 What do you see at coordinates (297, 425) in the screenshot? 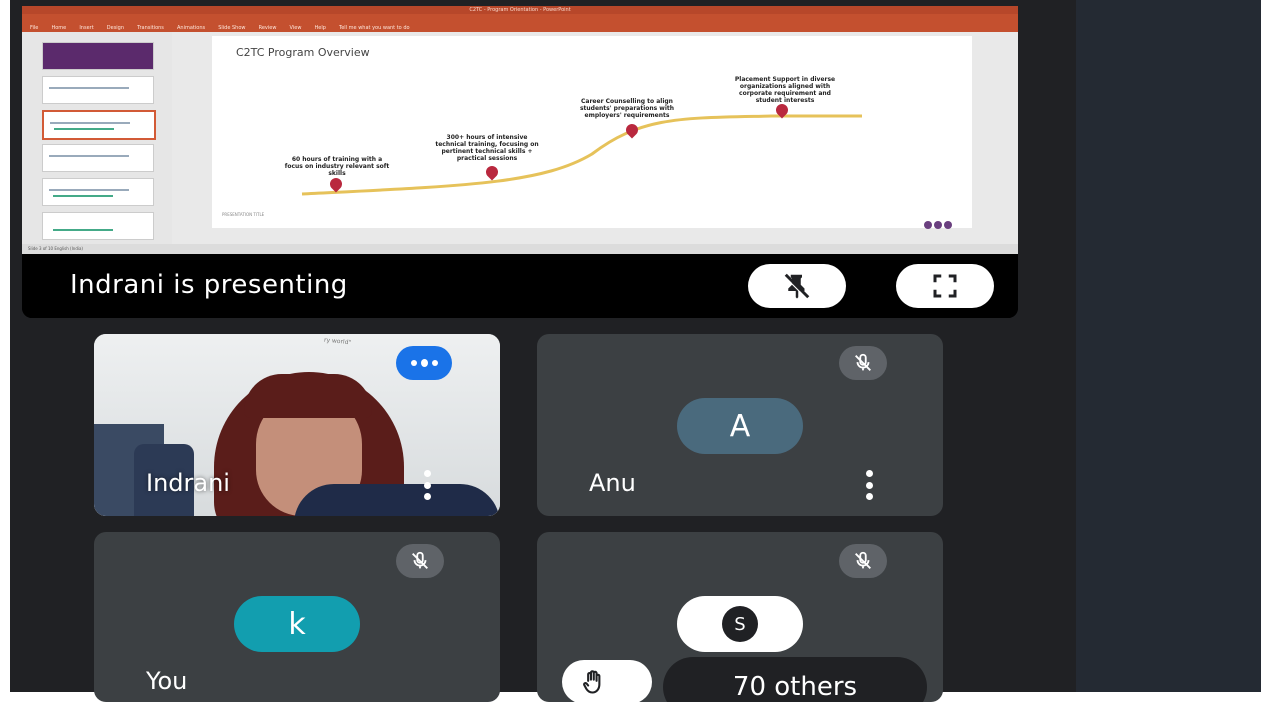
I see `participant-tile-indrani: ry world" Indrani` at bounding box center [297, 425].